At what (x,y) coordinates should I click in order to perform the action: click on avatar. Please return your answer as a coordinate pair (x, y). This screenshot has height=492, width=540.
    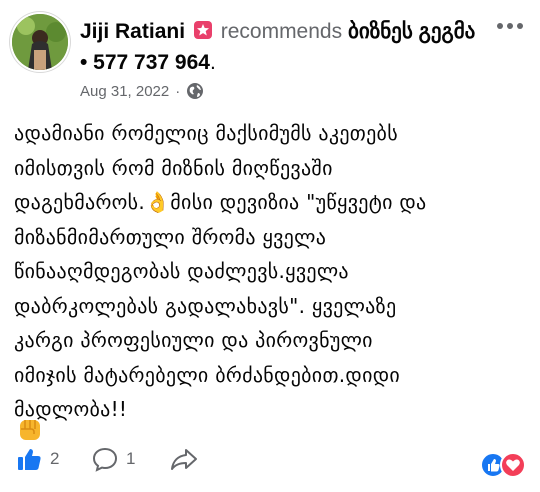
    Looking at the image, I should click on (40, 42).